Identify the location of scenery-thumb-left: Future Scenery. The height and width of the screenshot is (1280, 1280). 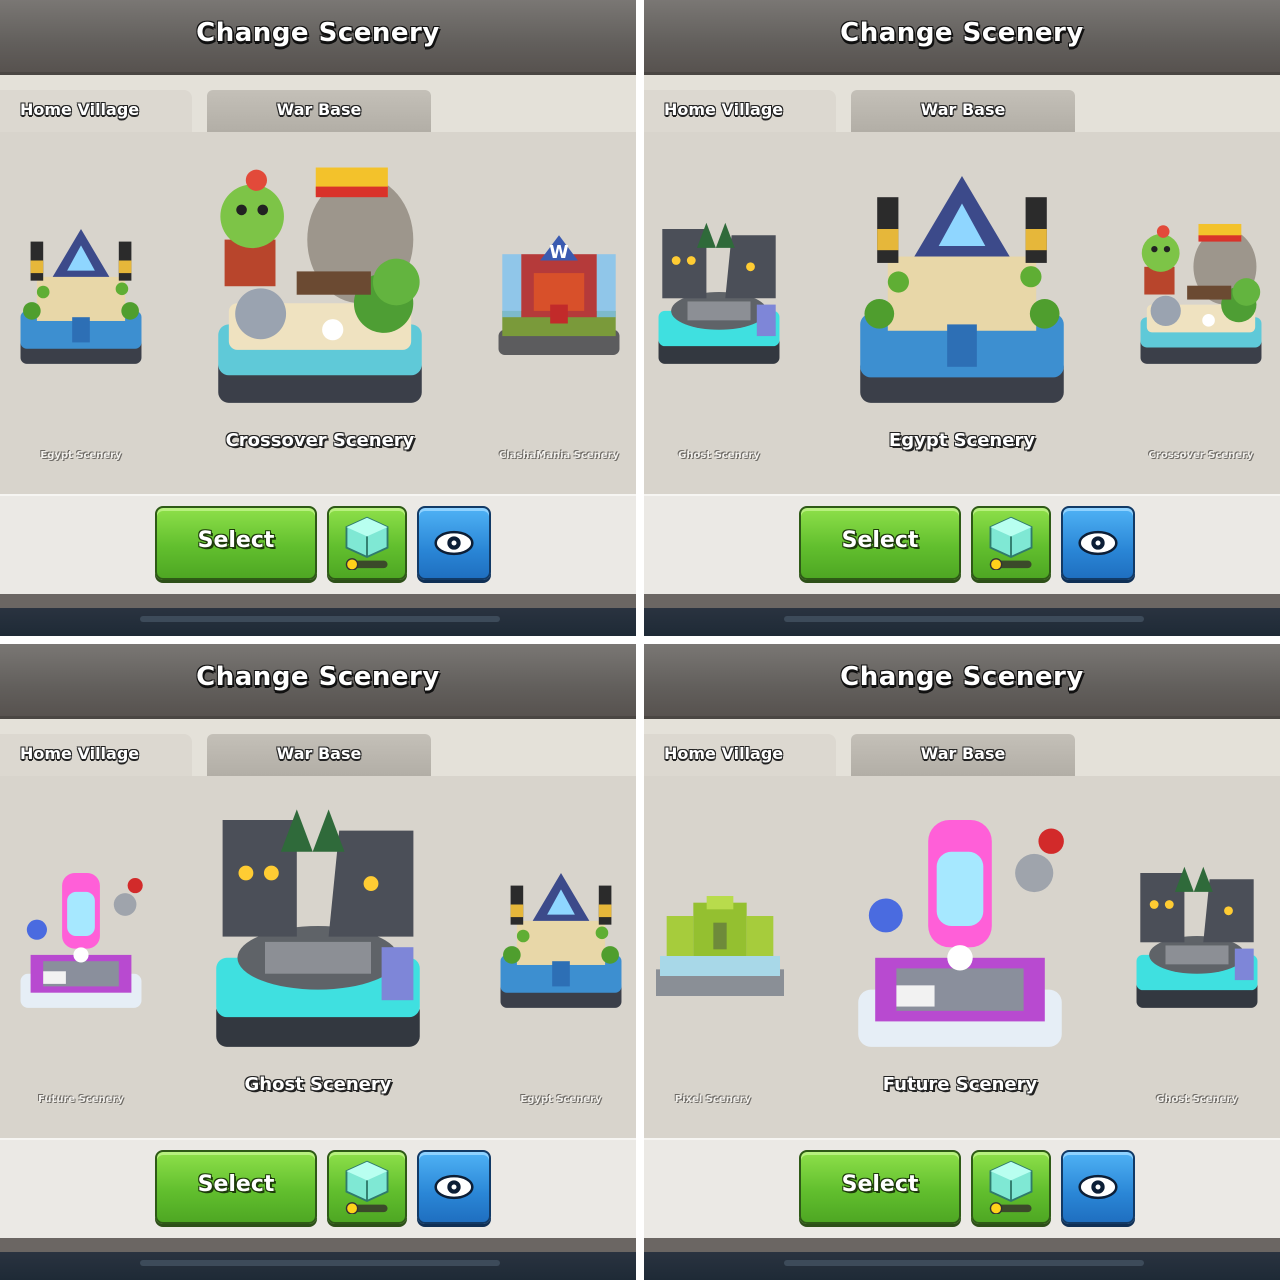
(81, 980).